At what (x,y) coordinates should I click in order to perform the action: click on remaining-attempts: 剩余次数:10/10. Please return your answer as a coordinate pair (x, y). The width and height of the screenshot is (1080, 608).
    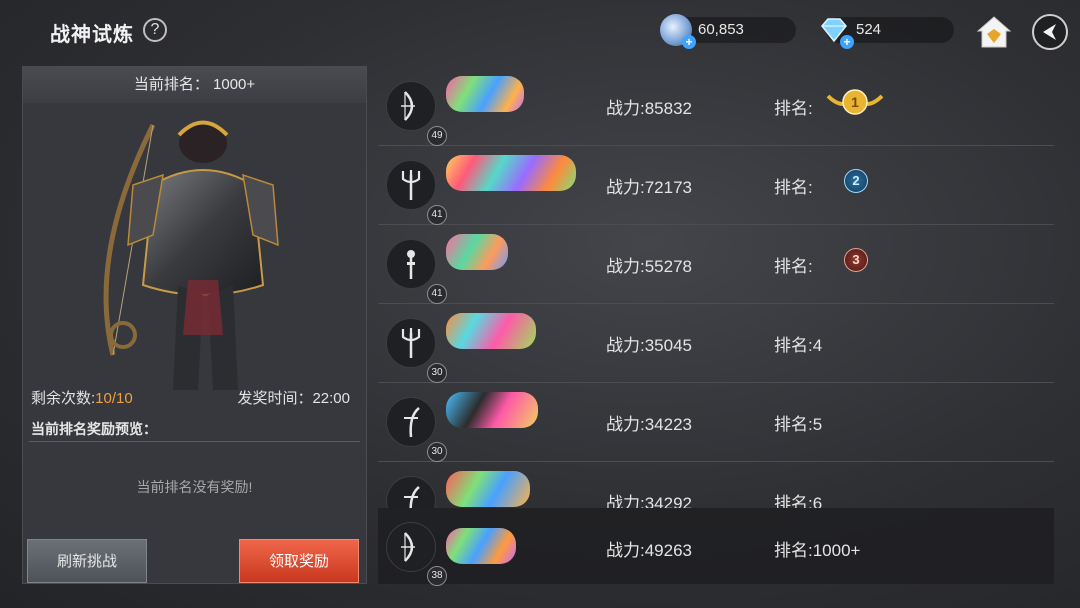
    Looking at the image, I should click on (82, 397).